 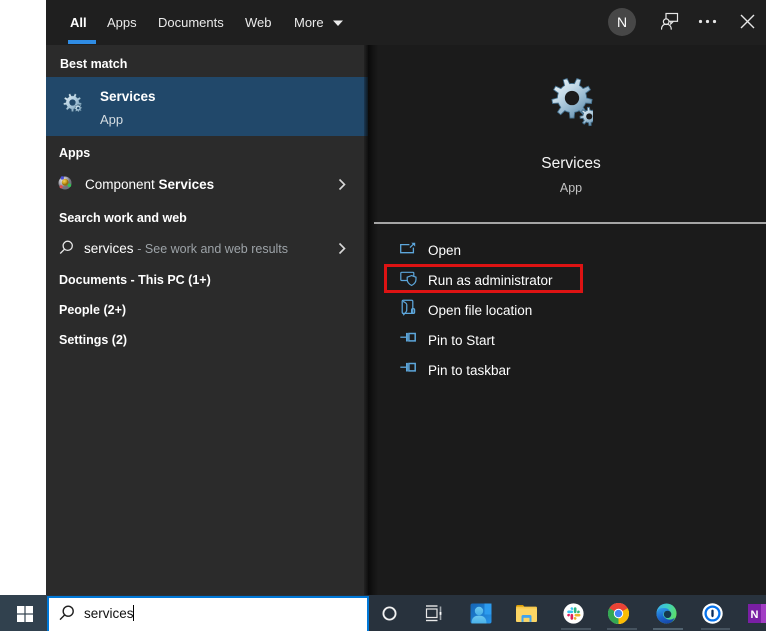 I want to click on svg-text: N, so click(x=755, y=615).